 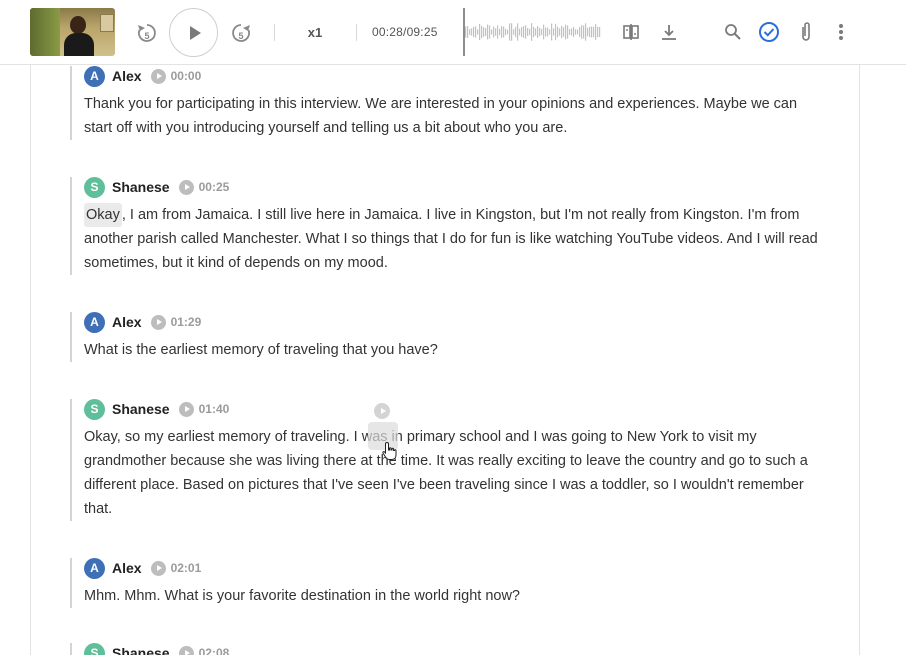 I want to click on download-button, so click(x=669, y=32).